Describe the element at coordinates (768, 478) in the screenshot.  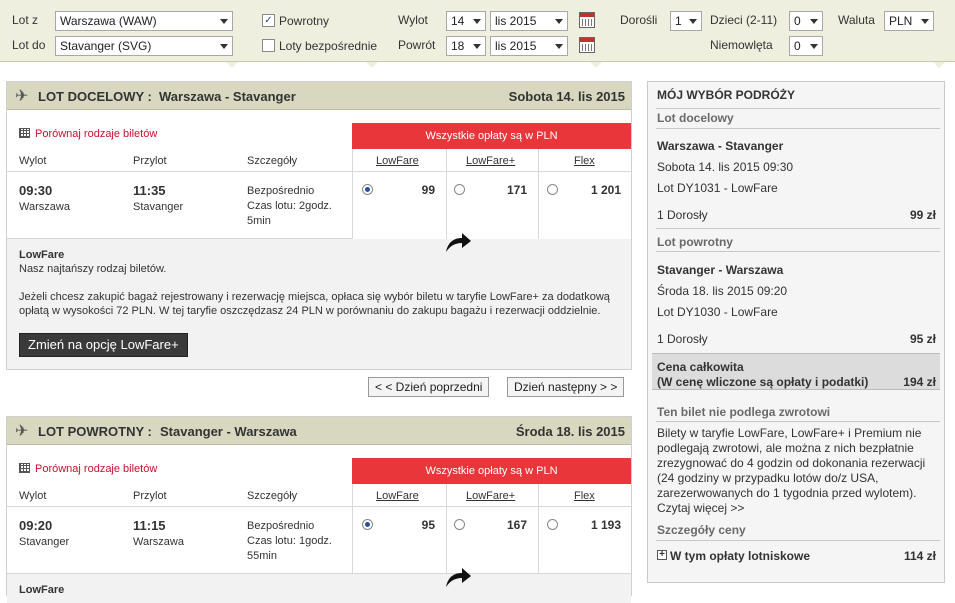
I see `refund-line: (24 godziny w przypadku lotów do/z USA,` at that location.